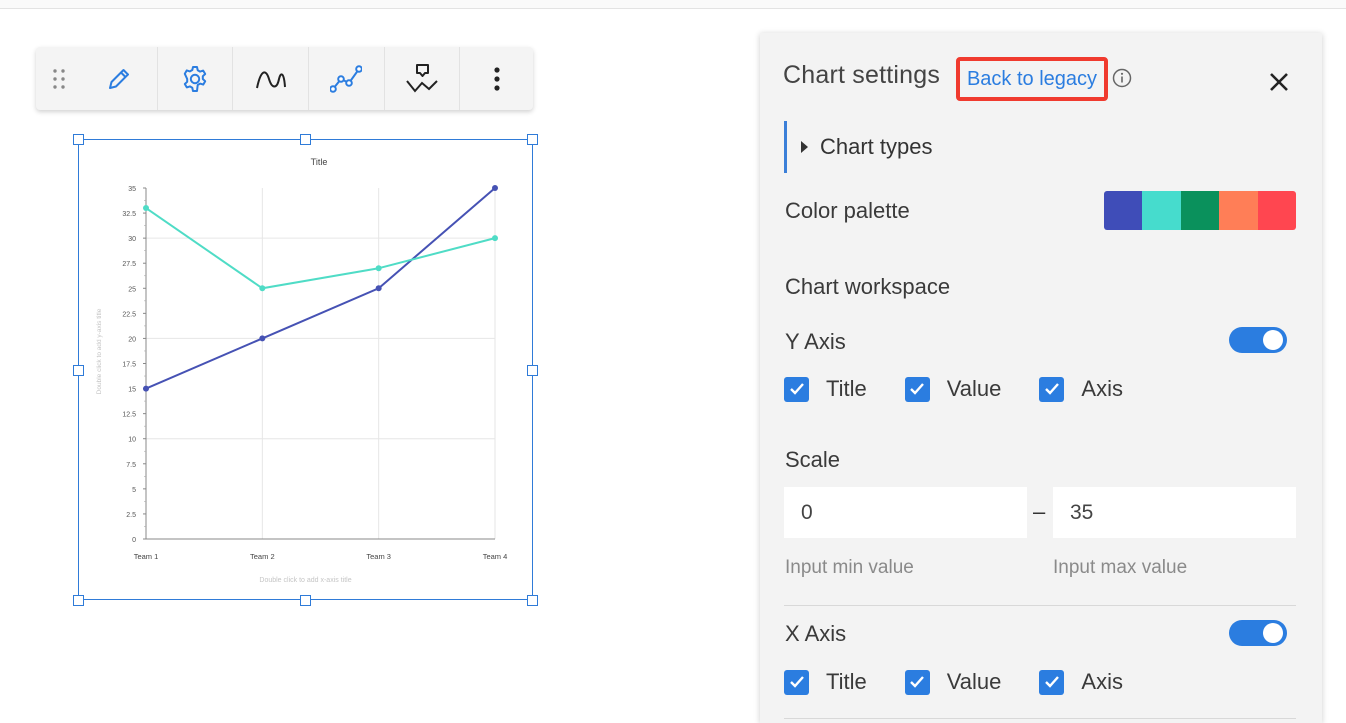 The image size is (1346, 723). What do you see at coordinates (129, 264) in the screenshot?
I see `y-tick-label: 27.5` at bounding box center [129, 264].